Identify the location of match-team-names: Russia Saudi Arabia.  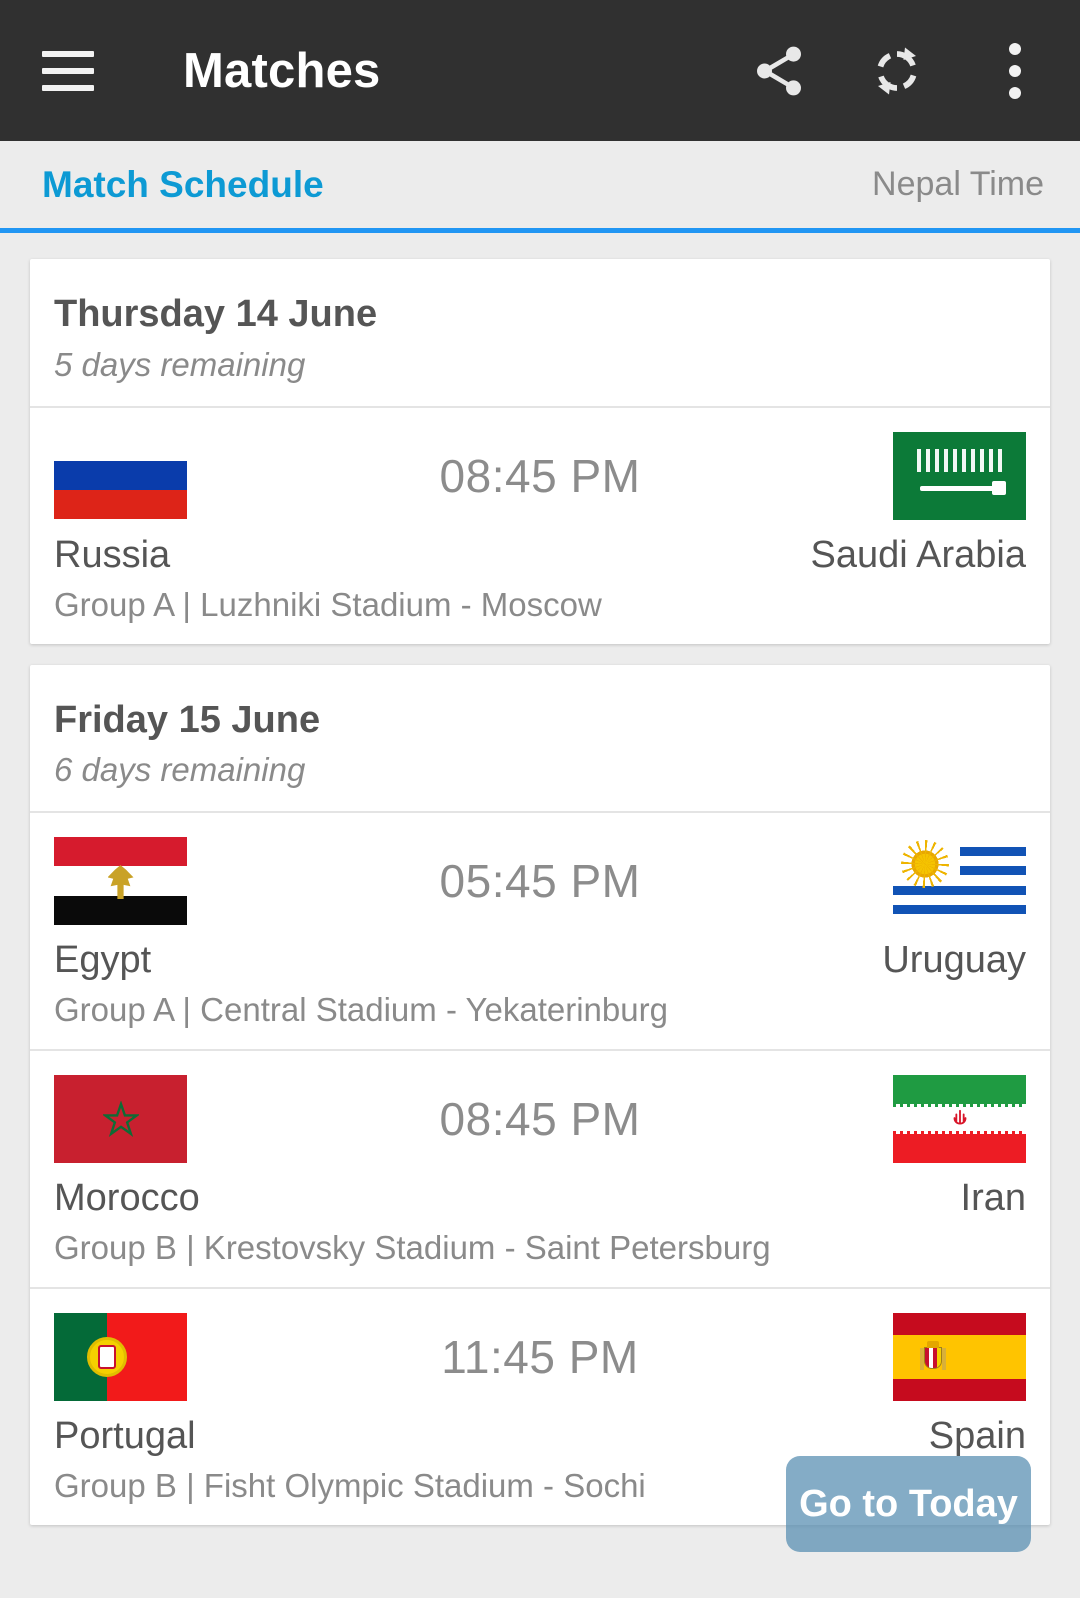
(540, 555).